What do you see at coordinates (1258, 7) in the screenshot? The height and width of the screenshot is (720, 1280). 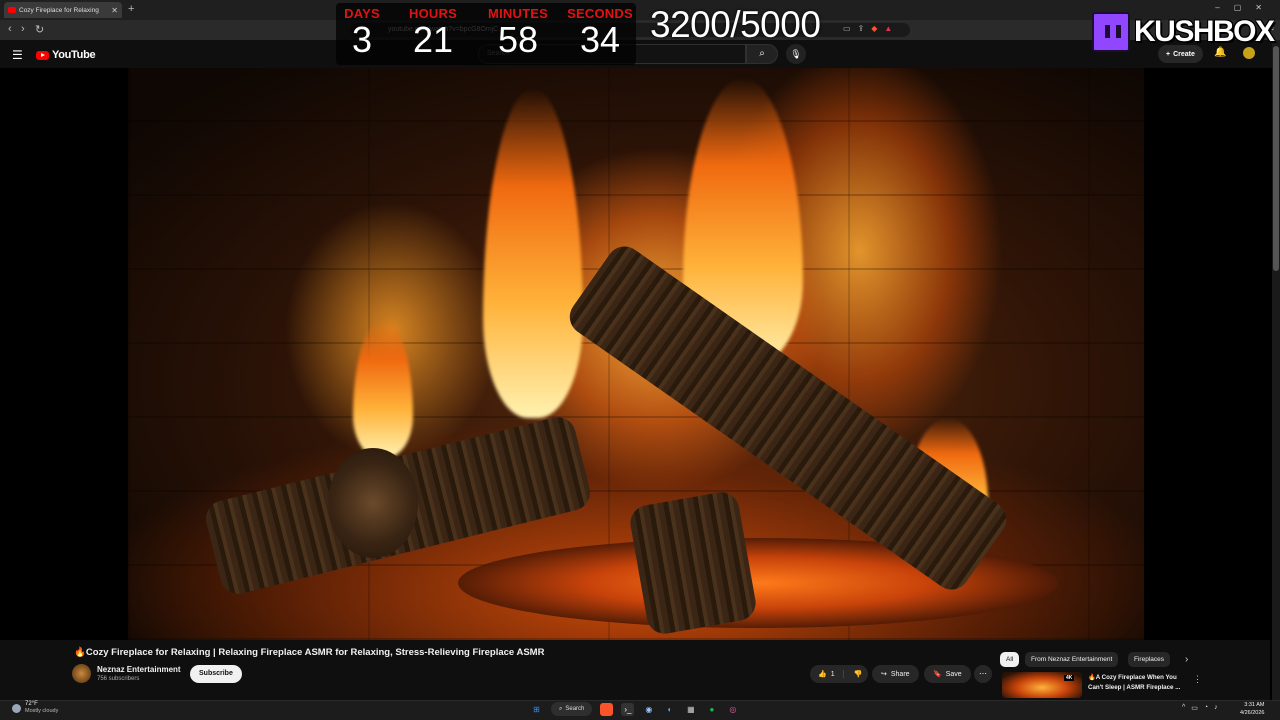 I see `close-window-button: ✕` at bounding box center [1258, 7].